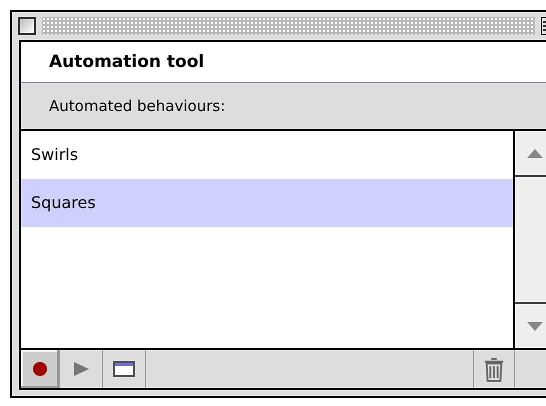  What do you see at coordinates (267, 155) in the screenshot?
I see `list-item: Swirls` at bounding box center [267, 155].